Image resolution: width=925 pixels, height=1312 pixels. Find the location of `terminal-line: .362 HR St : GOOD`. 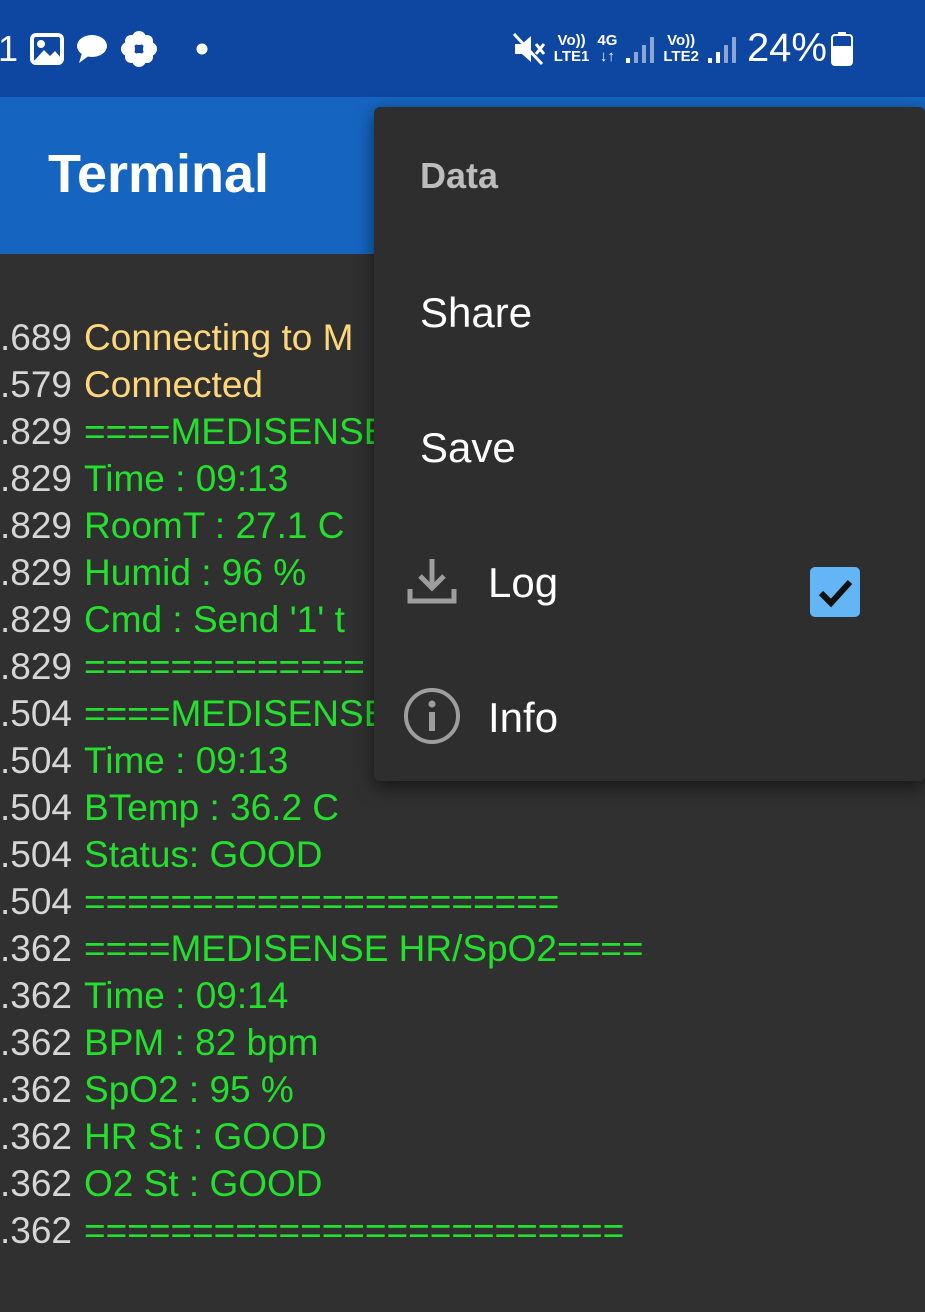

terminal-line: .362 HR St : GOOD is located at coordinates (163, 1136).